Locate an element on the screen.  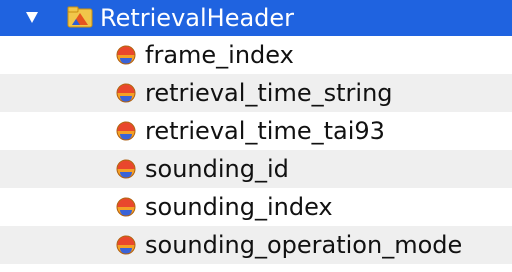
tree-item-retrieval-time-string: retrieval_time_string is located at coordinates (256, 93).